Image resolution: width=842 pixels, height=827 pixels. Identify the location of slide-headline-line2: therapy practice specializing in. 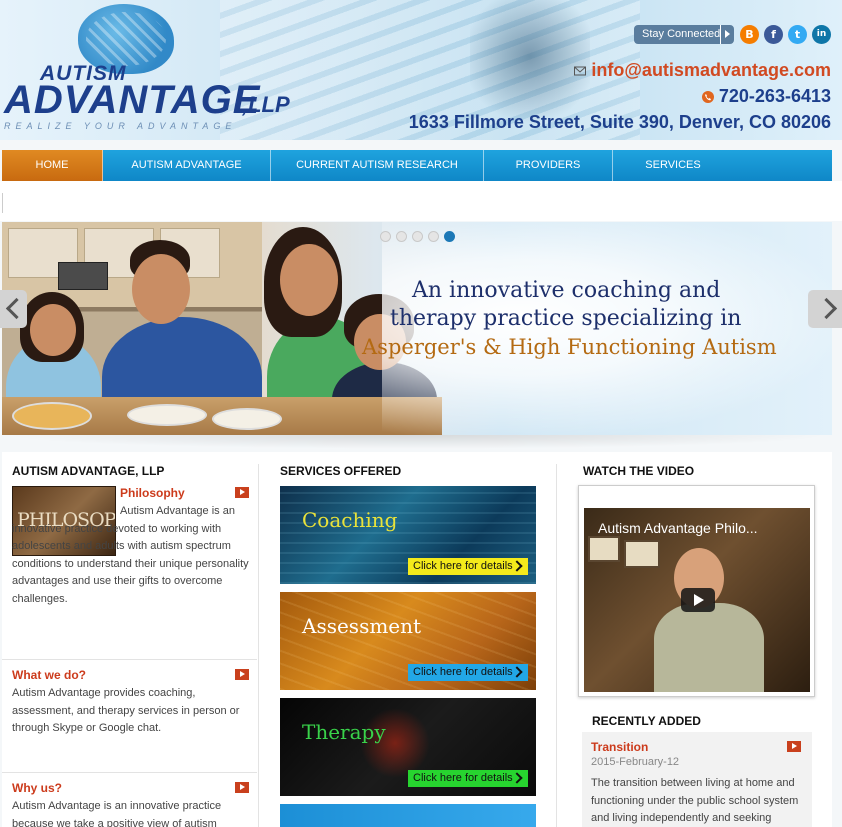
(566, 318).